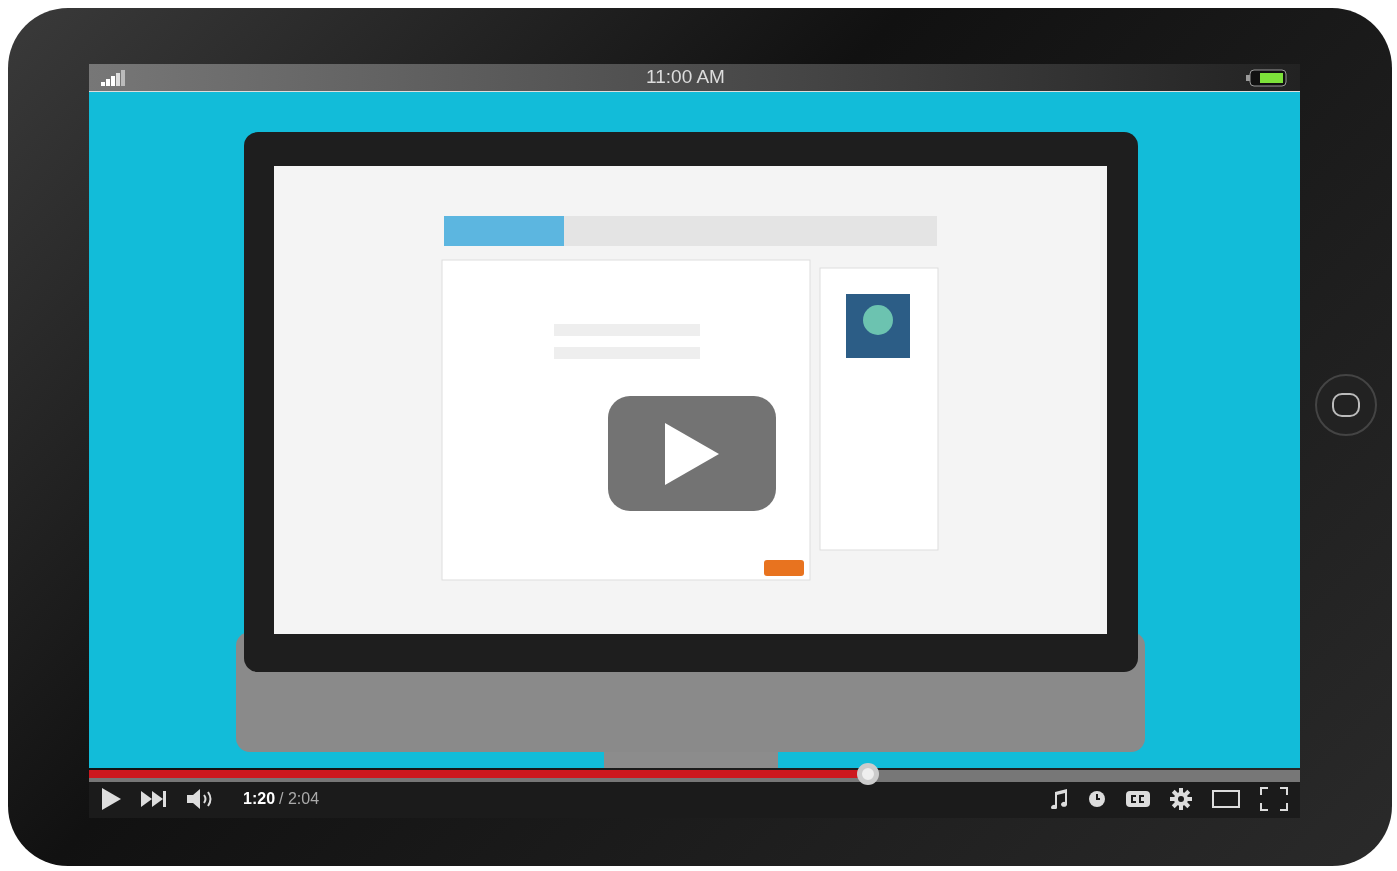 This screenshot has width=1397, height=871. I want to click on signal-icon, so click(113, 77).